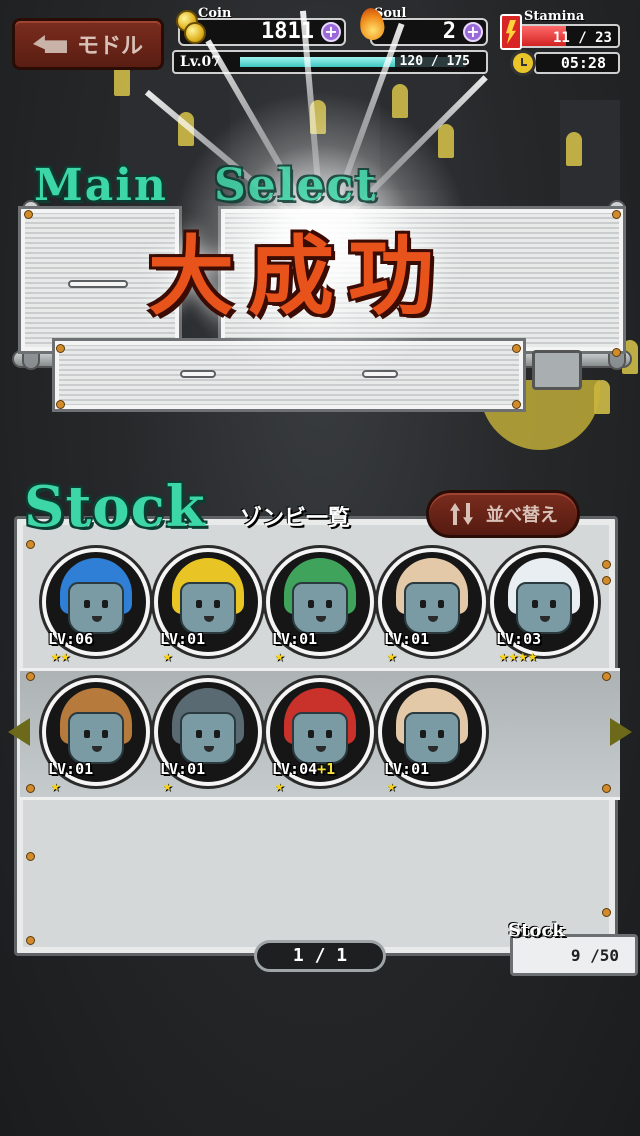 The height and width of the screenshot is (1136, 640). Describe the element at coordinates (304, 769) in the screenshot. I see `zombie-level: LV:04+1` at that location.